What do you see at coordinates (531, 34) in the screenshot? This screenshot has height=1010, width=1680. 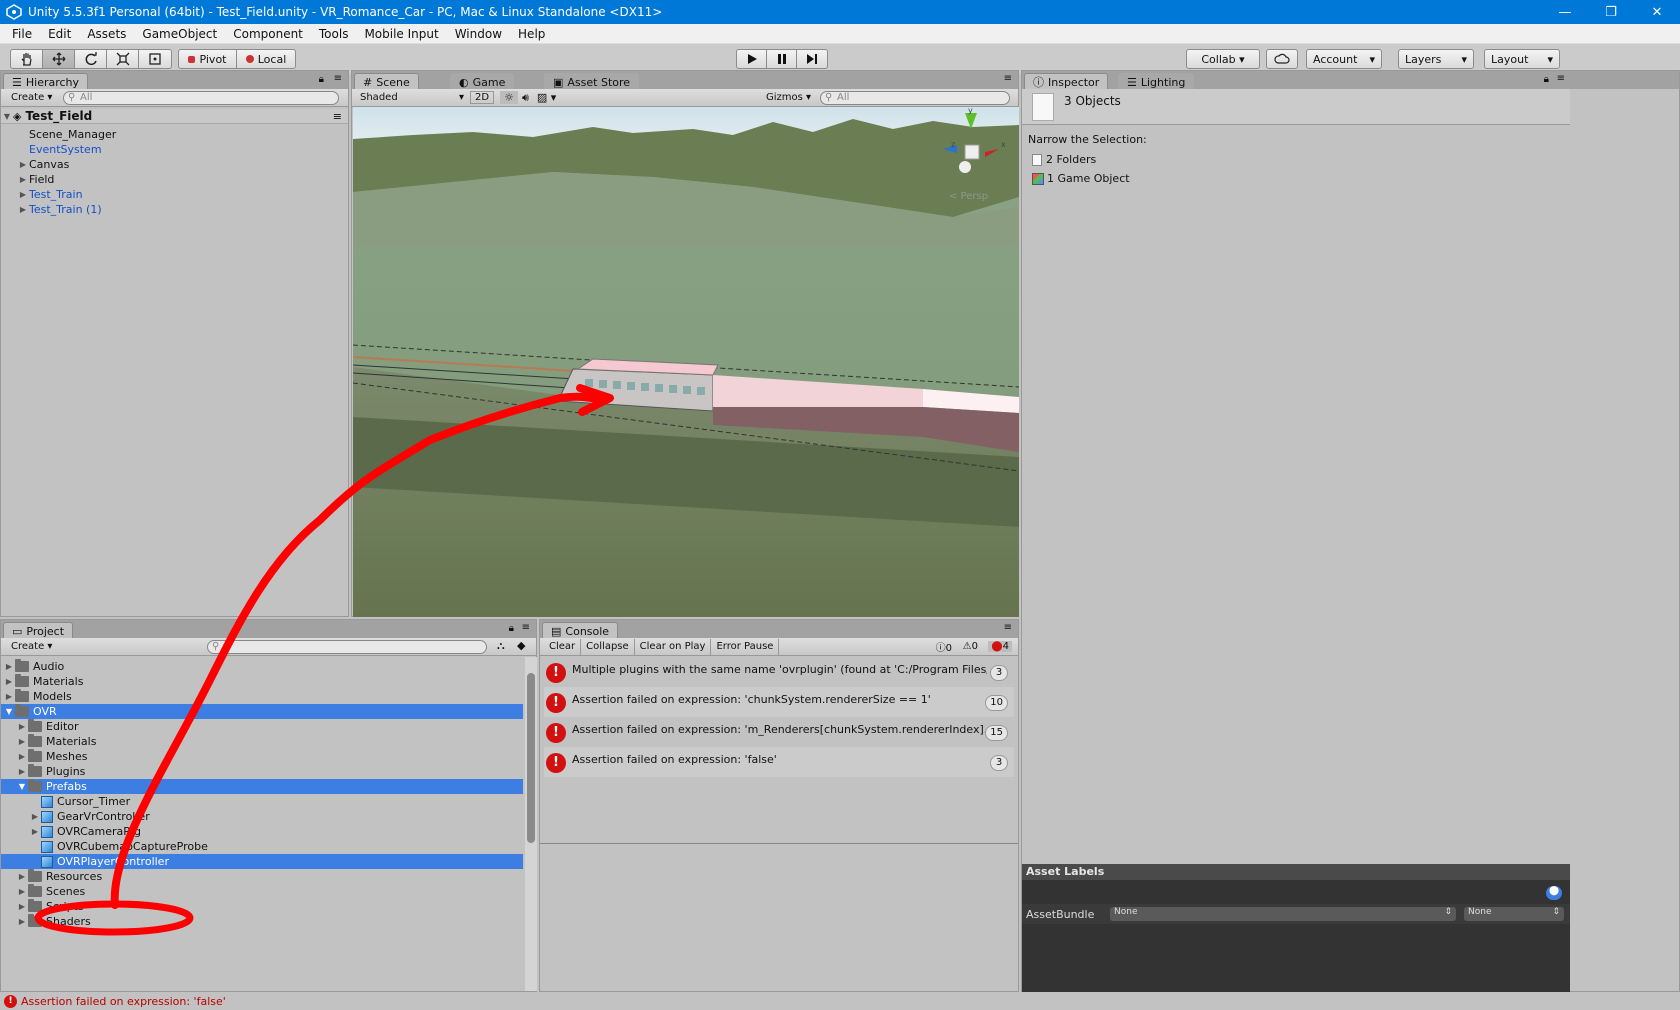 I see `menu-help: Help` at bounding box center [531, 34].